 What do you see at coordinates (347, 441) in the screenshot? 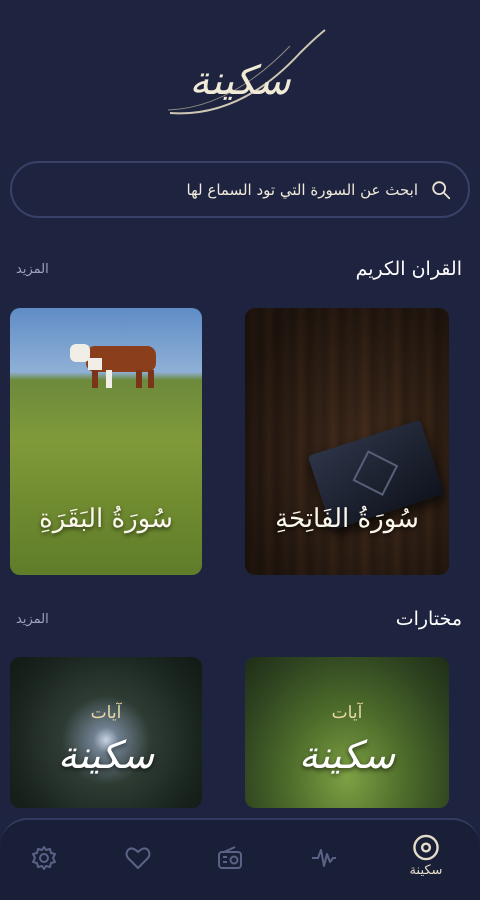
I see `surah-card-fatiha: سُورَةُ الفَاتِحَةِ` at bounding box center [347, 441].